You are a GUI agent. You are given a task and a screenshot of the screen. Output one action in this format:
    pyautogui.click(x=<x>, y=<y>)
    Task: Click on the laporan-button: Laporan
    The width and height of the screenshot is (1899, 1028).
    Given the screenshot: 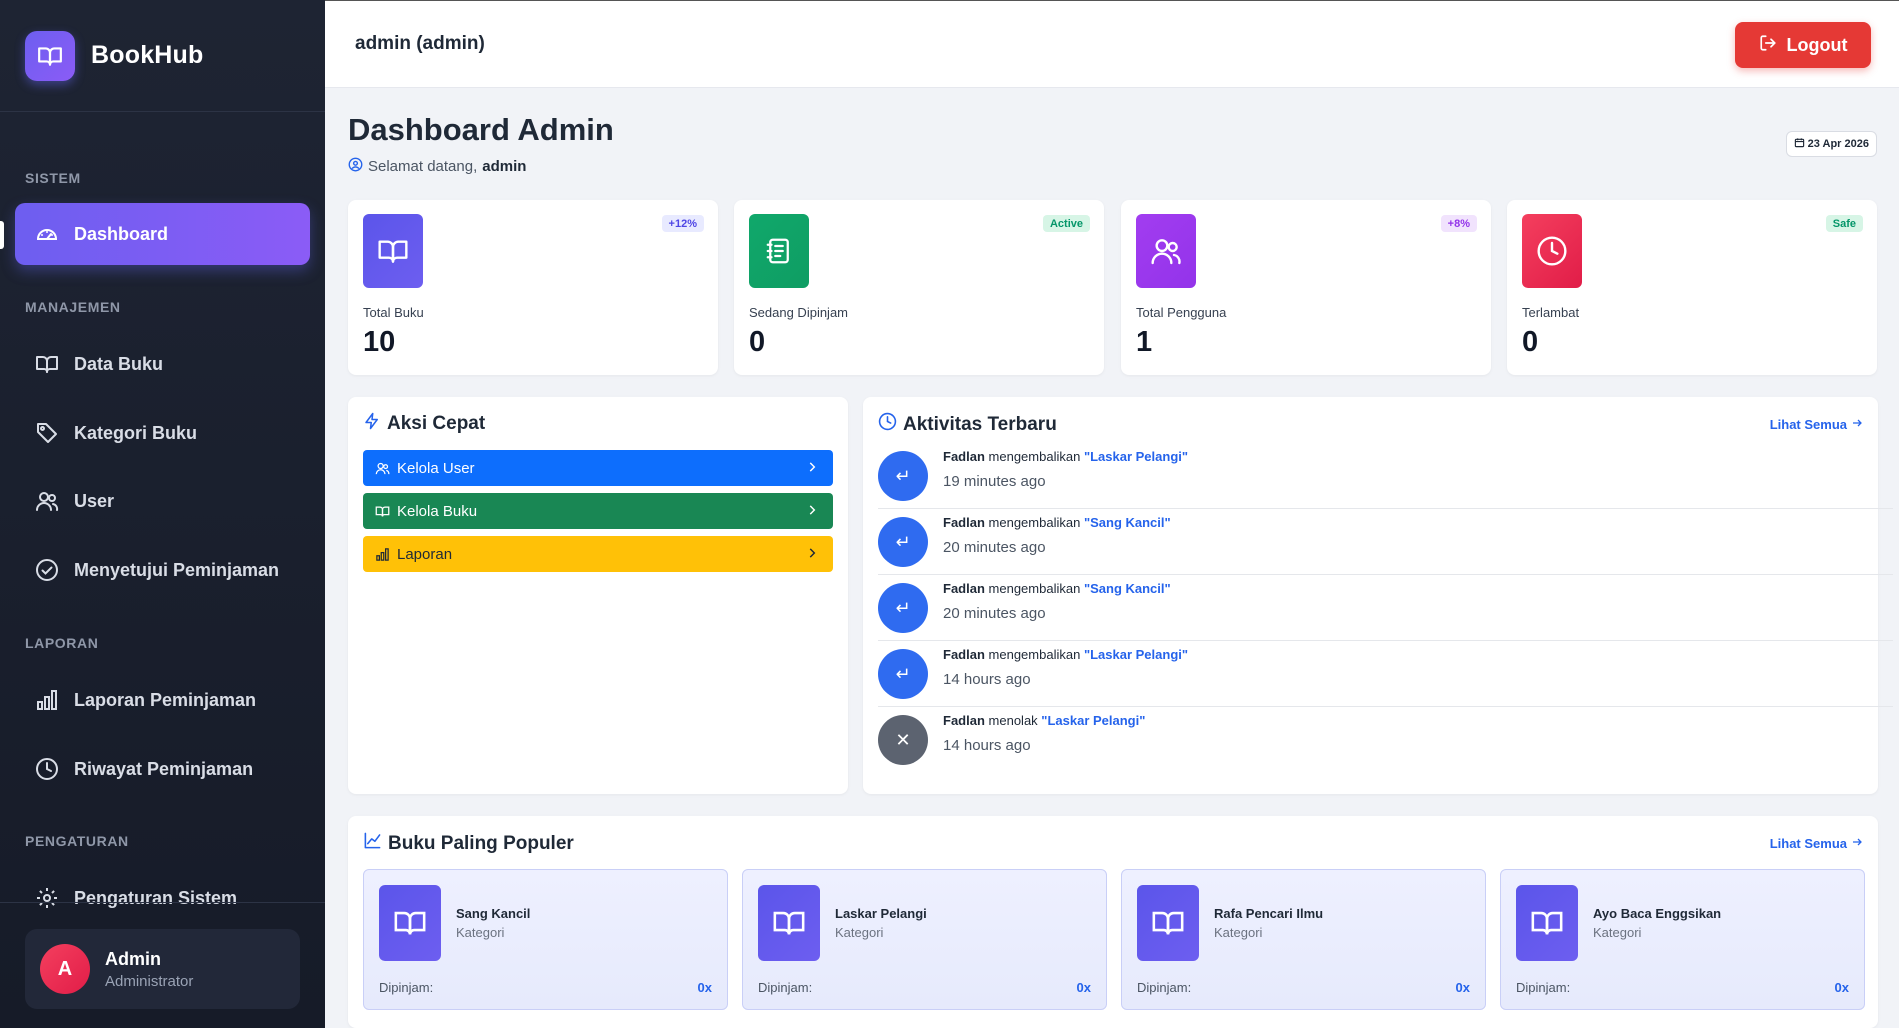 What is the action you would take?
    pyautogui.click(x=598, y=554)
    